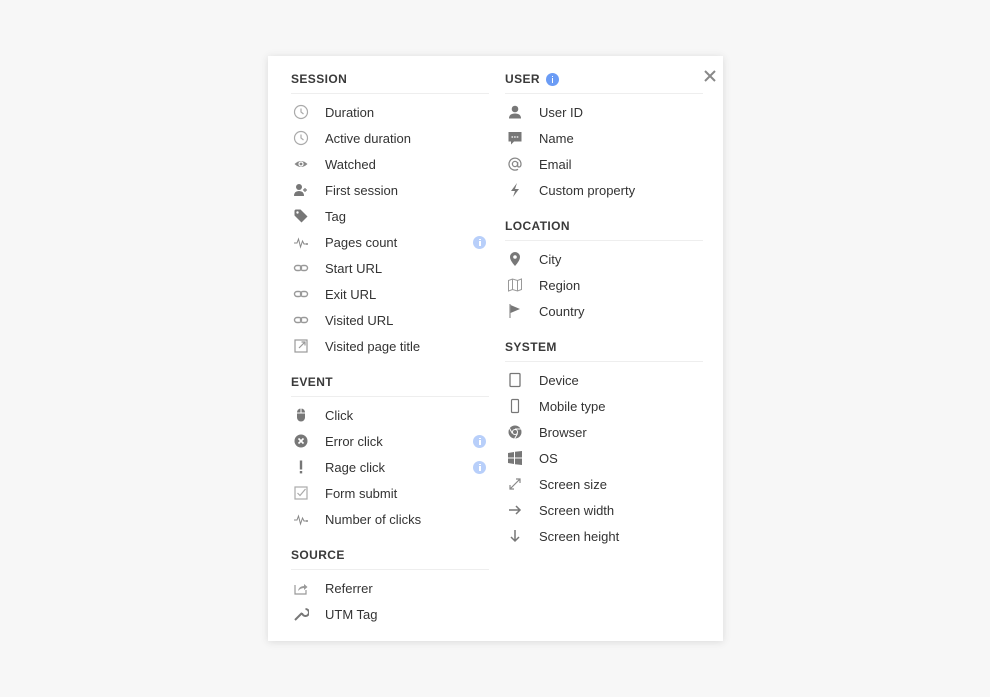 This screenshot has height=697, width=990. I want to click on checkbox-icon, so click(301, 493).